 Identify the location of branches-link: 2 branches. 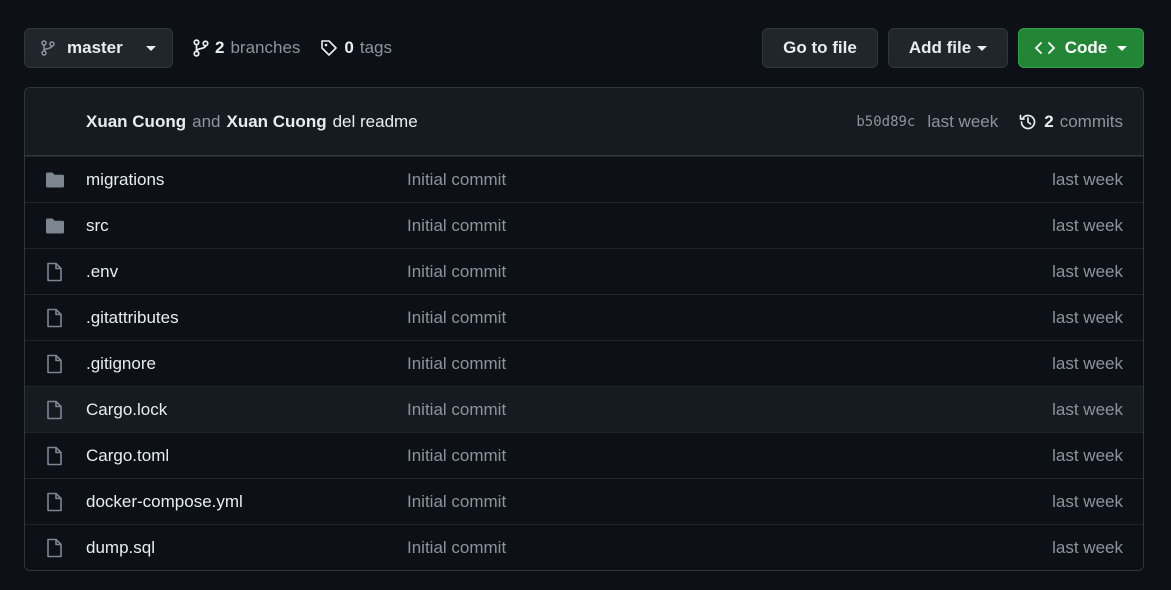
(246, 48).